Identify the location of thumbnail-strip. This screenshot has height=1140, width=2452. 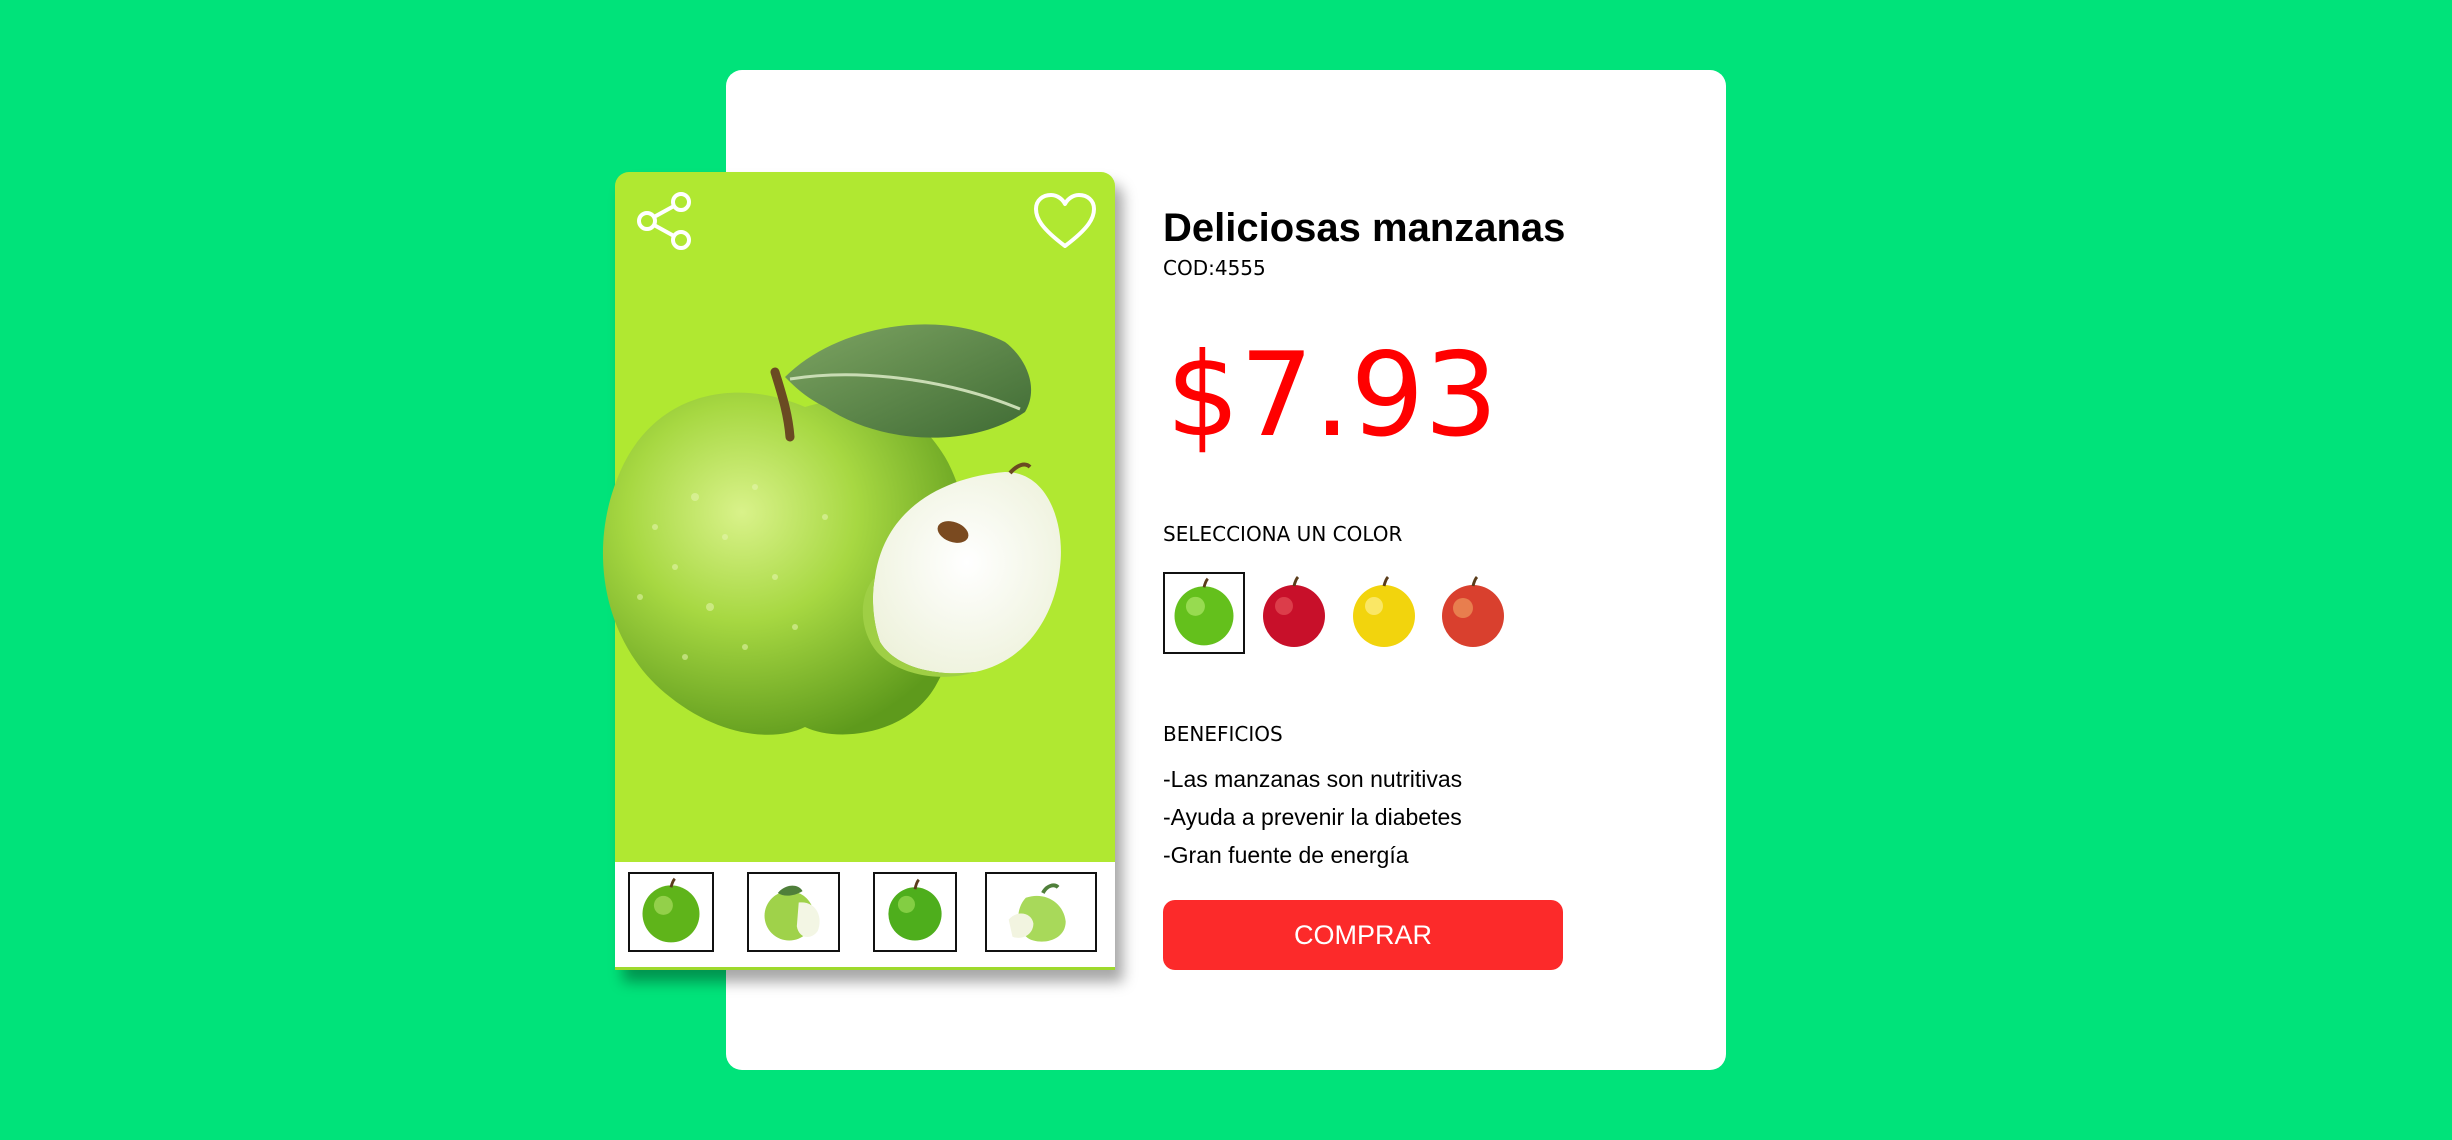
(865, 916).